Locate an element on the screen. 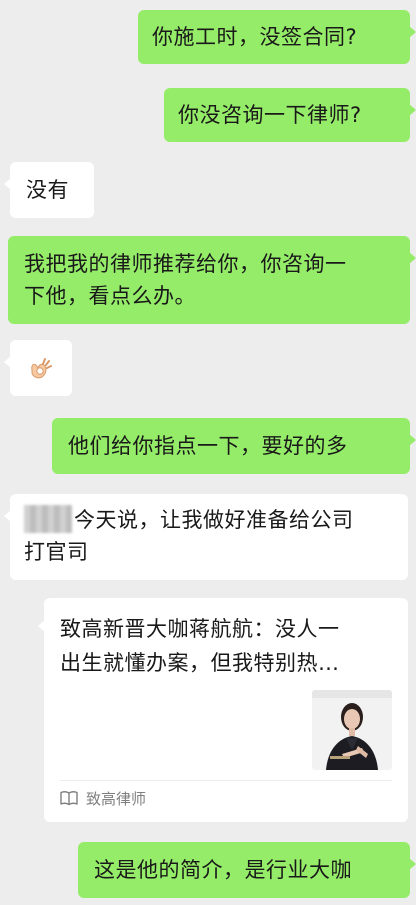 The width and height of the screenshot is (416, 905). article-thumbnail-image is located at coordinates (352, 730).